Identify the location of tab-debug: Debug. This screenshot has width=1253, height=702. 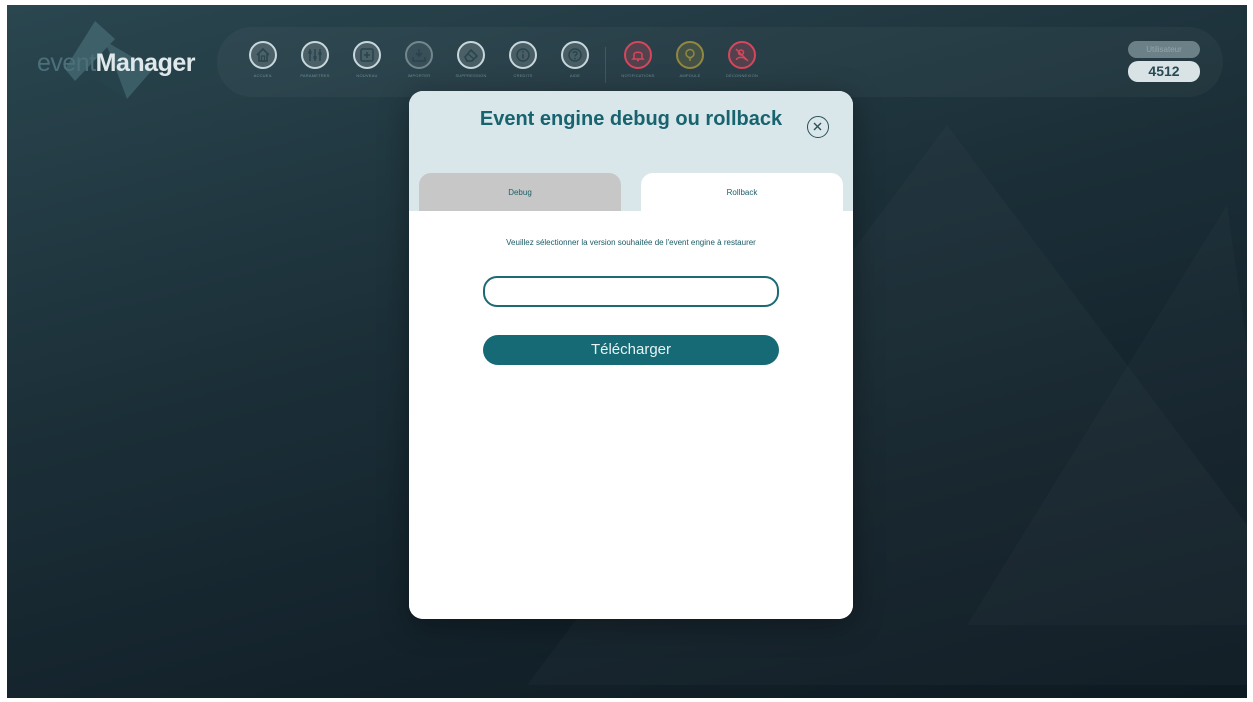
(520, 192).